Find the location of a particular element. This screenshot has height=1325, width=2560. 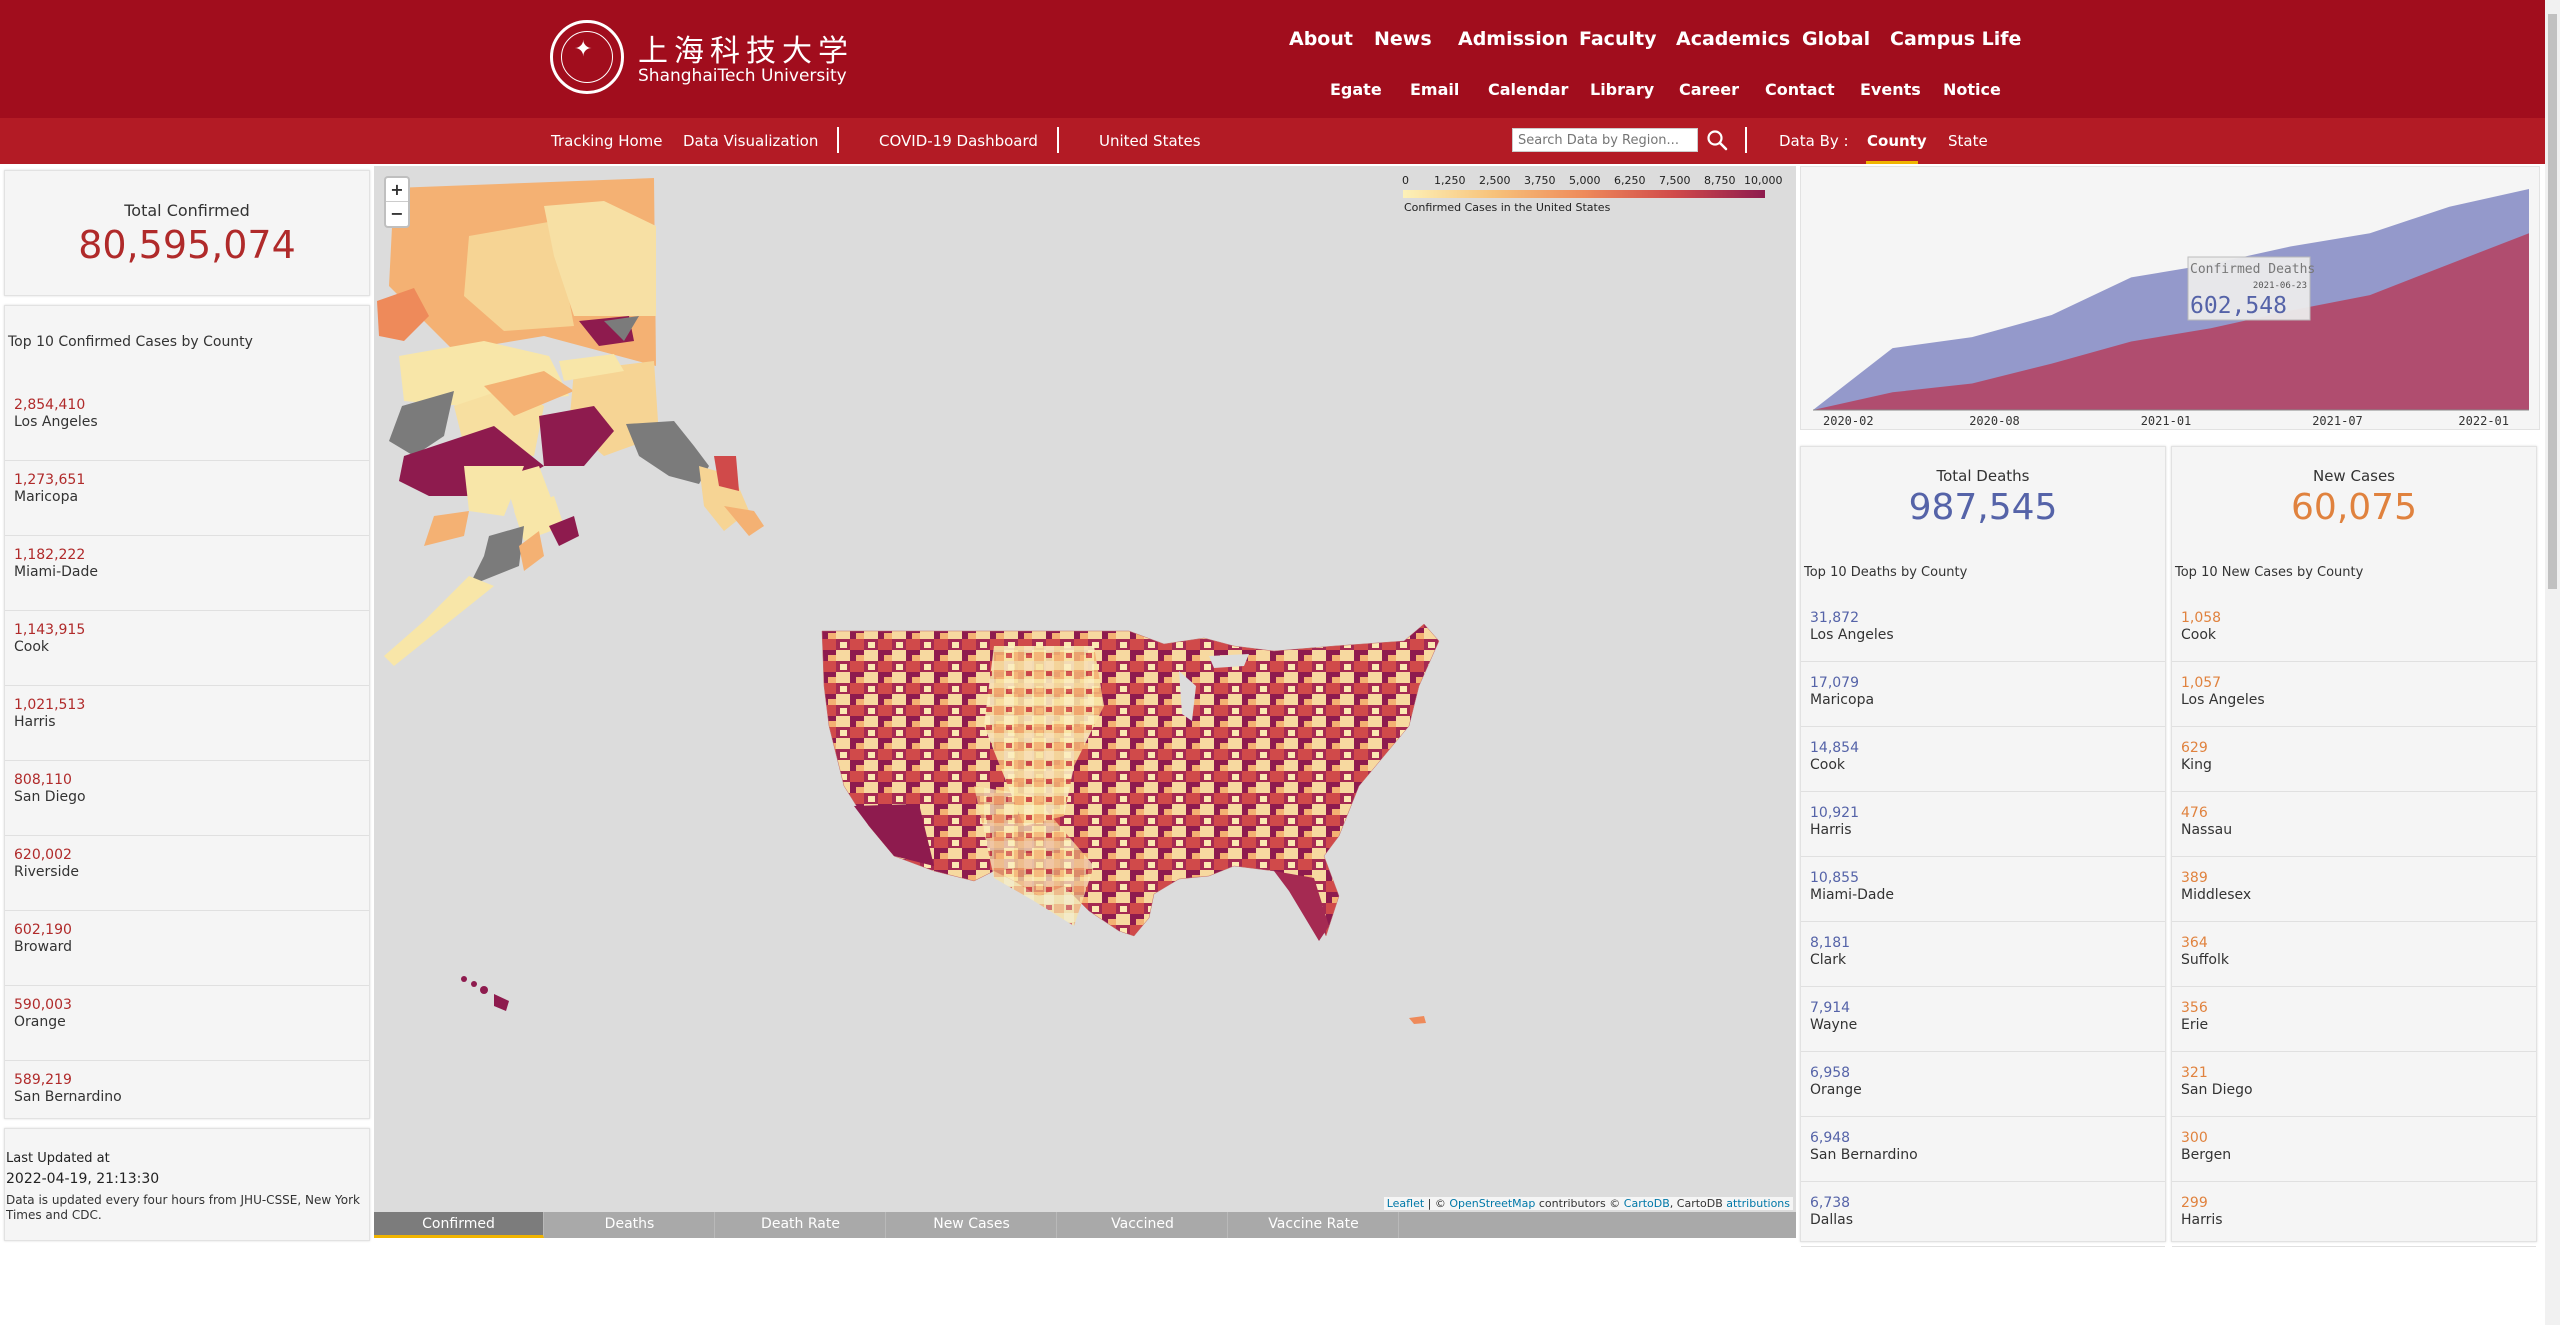

nav-contact: Contact is located at coordinates (1800, 89).